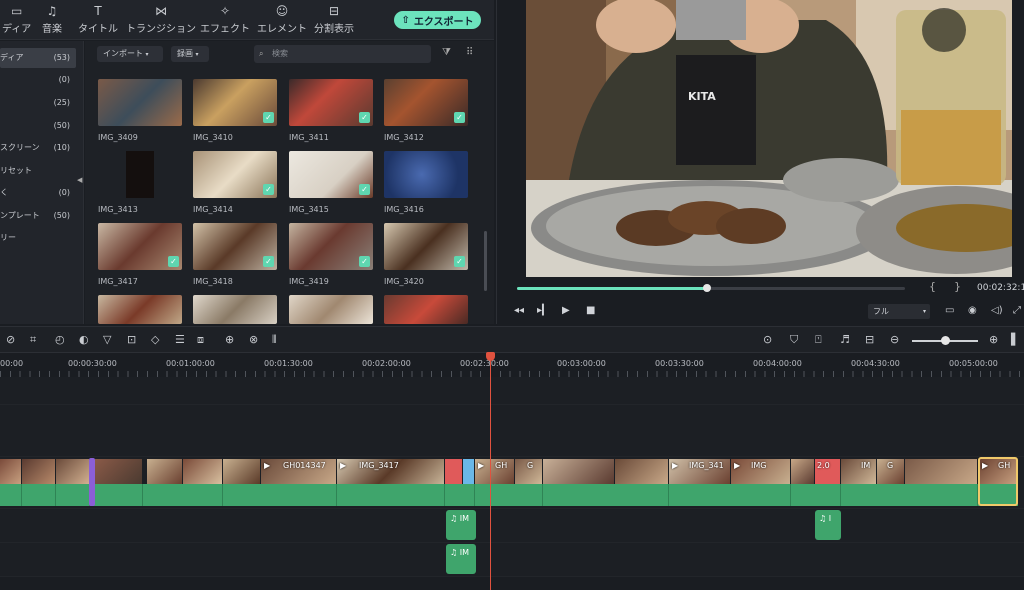 This screenshot has height=590, width=1024. What do you see at coordinates (334, 19) in the screenshot?
I see `tab-split-screen: ⊟ 分割表示` at bounding box center [334, 19].